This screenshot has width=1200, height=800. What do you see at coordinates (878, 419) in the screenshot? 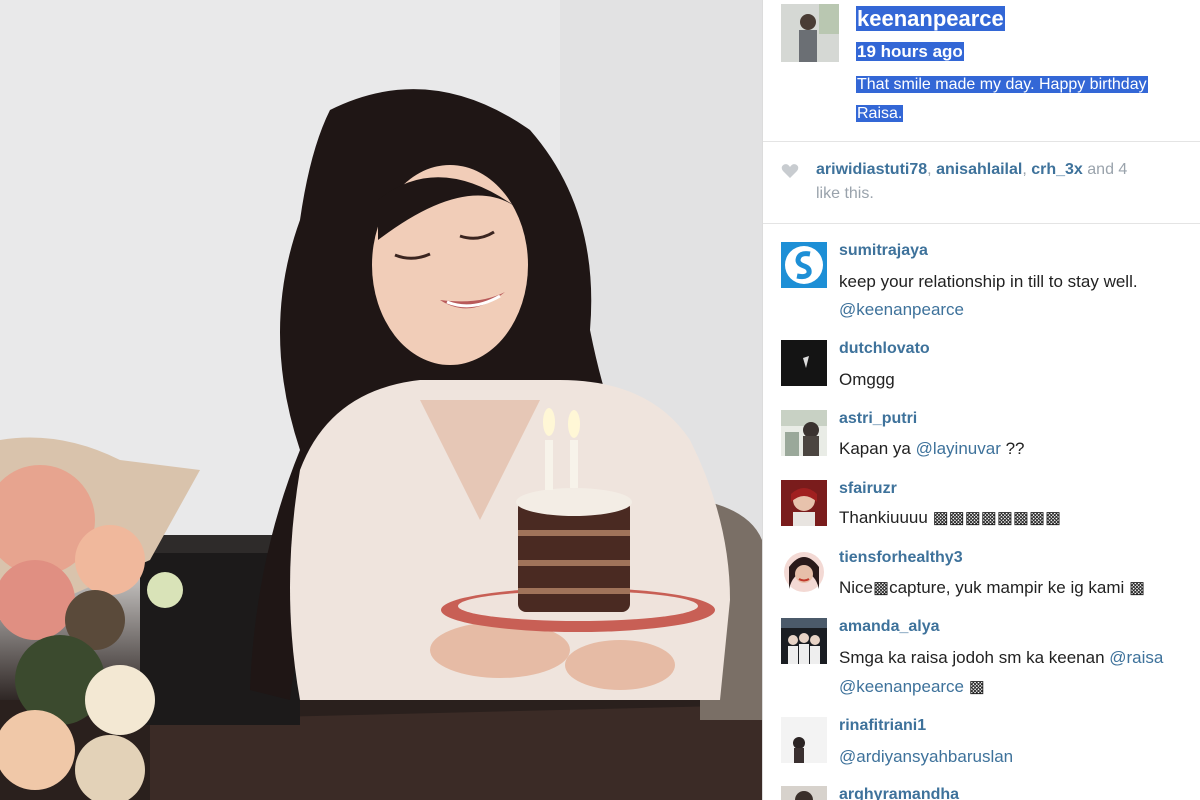
I see `comment-username: astri_putri` at bounding box center [878, 419].